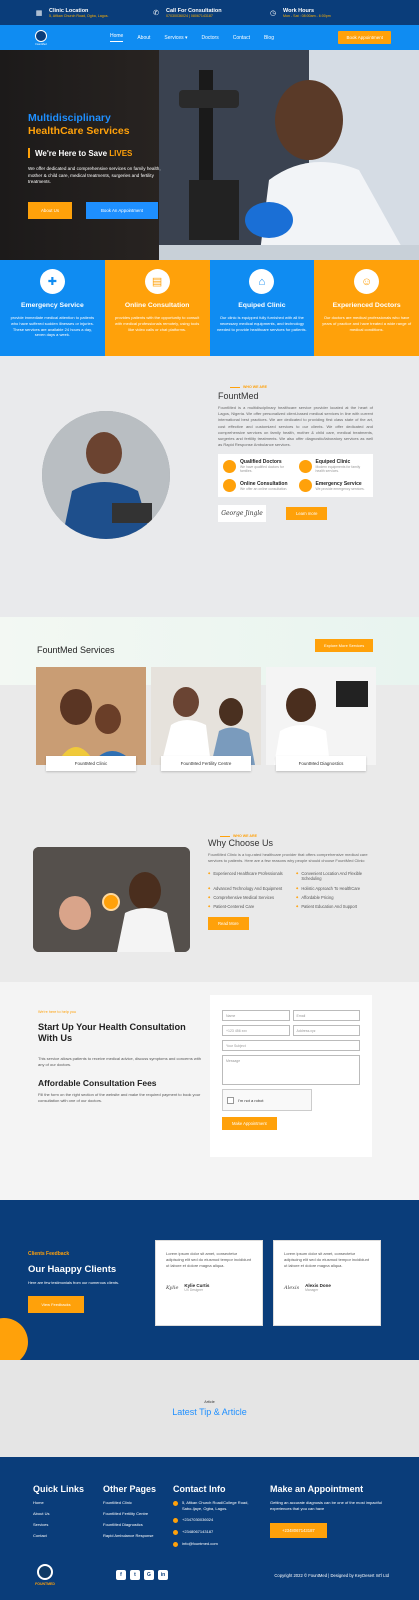 Image resolution: width=419 pixels, height=1600 pixels. What do you see at coordinates (326, 1015) in the screenshot?
I see `email-field: Email` at bounding box center [326, 1015].